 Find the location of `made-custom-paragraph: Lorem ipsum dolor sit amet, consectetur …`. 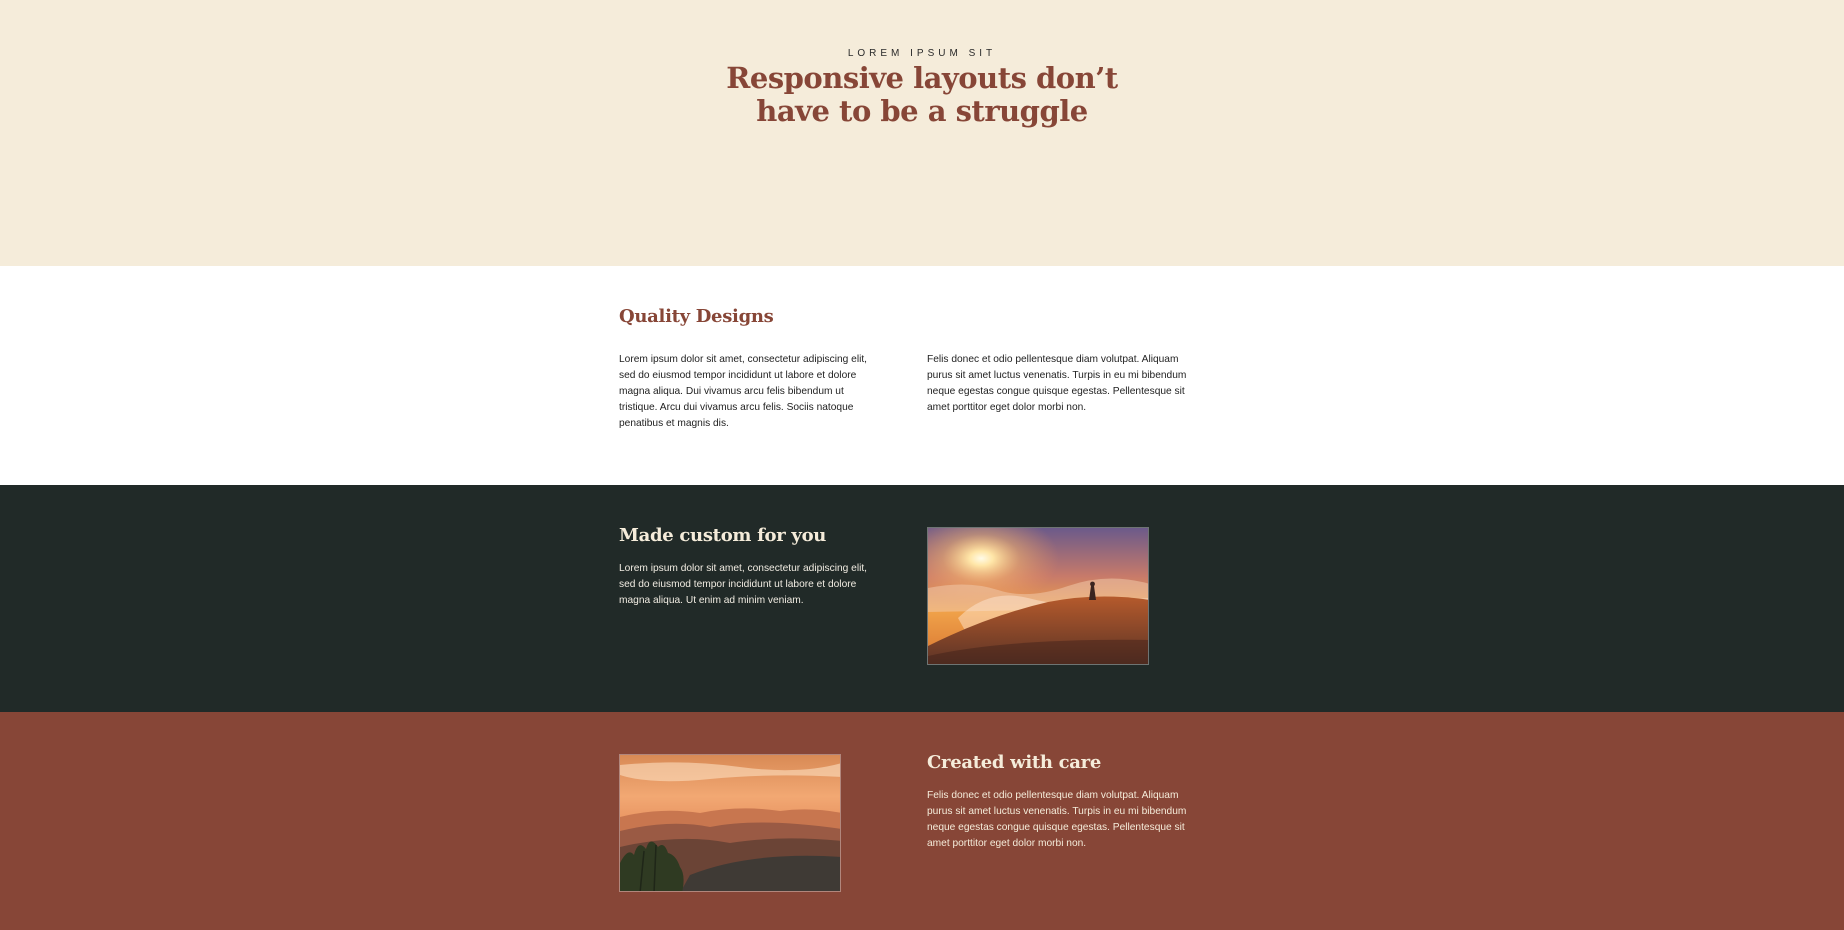

made-custom-paragraph: Lorem ipsum dolor sit amet, consectetur … is located at coordinates (743, 584).